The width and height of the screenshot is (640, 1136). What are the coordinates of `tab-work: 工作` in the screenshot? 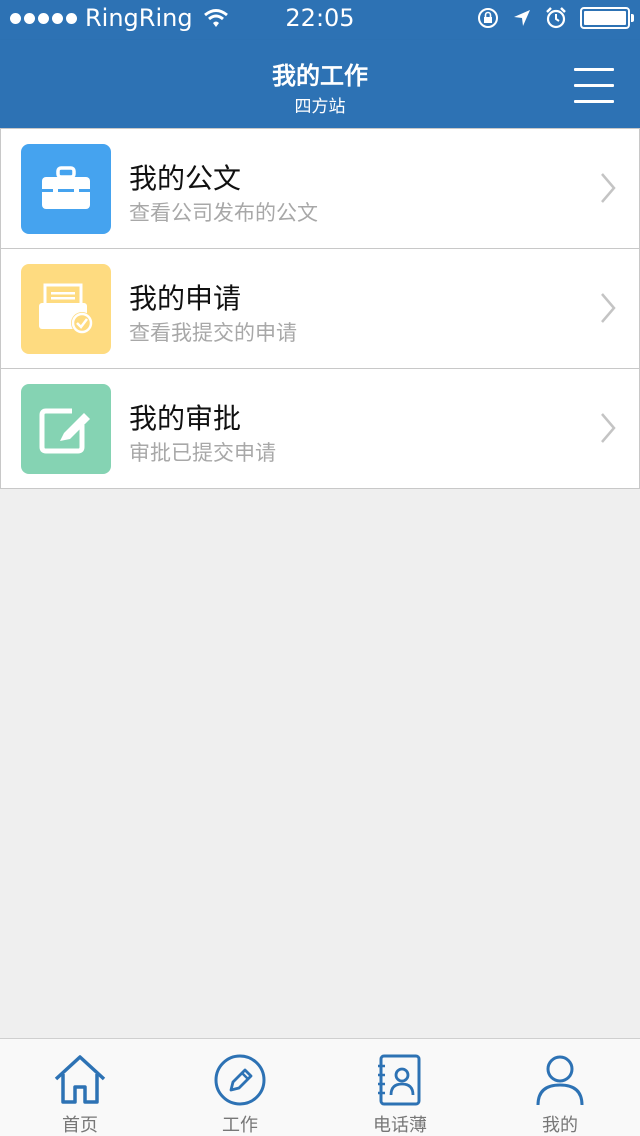 It's located at (240, 1087).